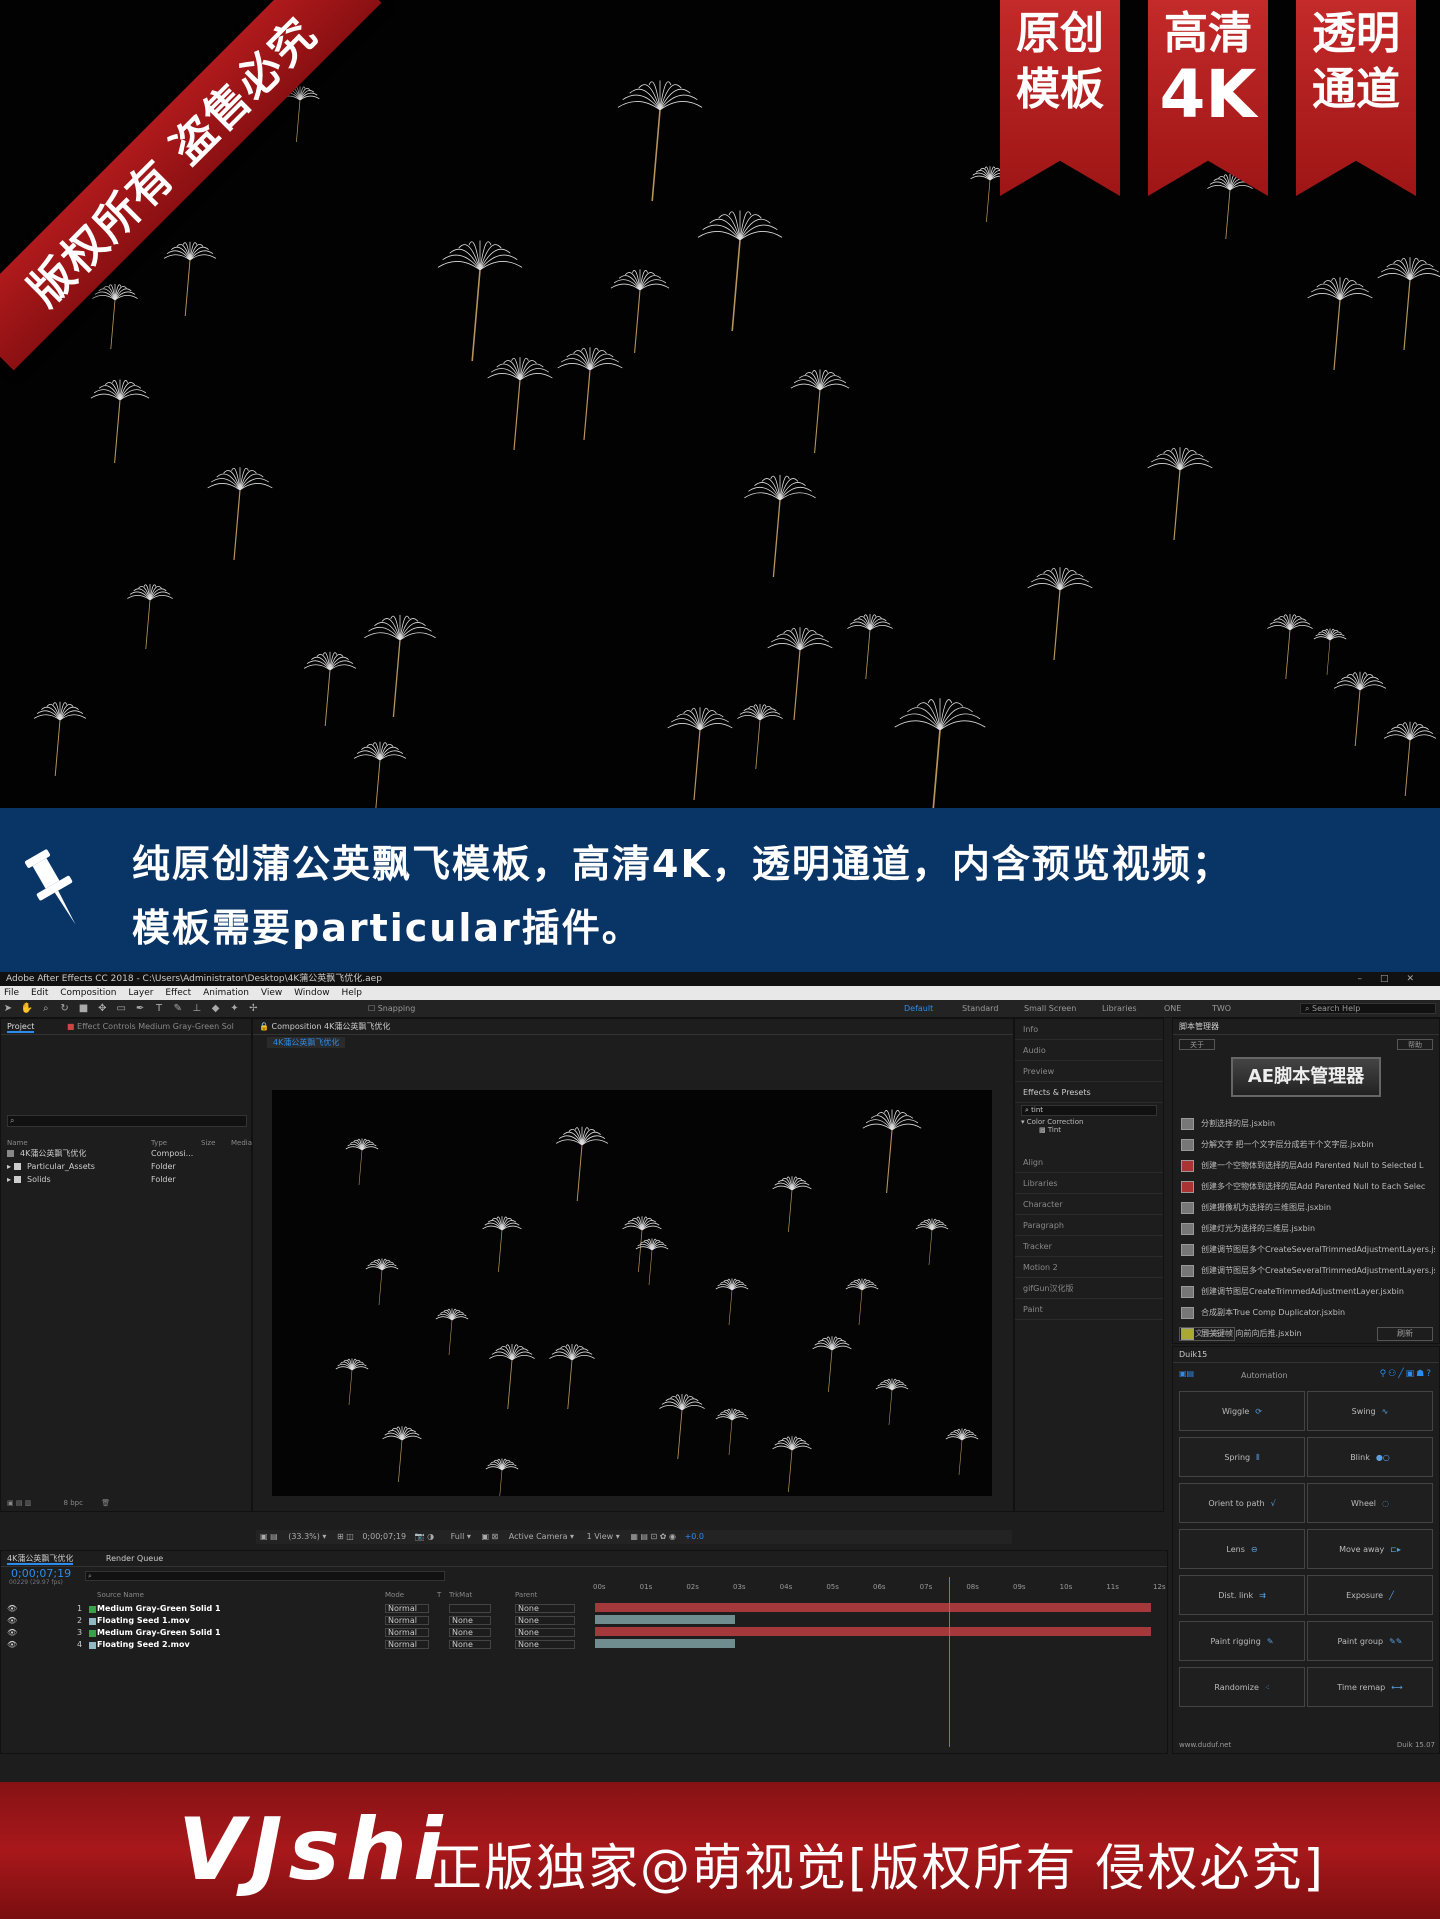  I want to click on effects-category: ▾ Color Correction, so click(1089, 1122).